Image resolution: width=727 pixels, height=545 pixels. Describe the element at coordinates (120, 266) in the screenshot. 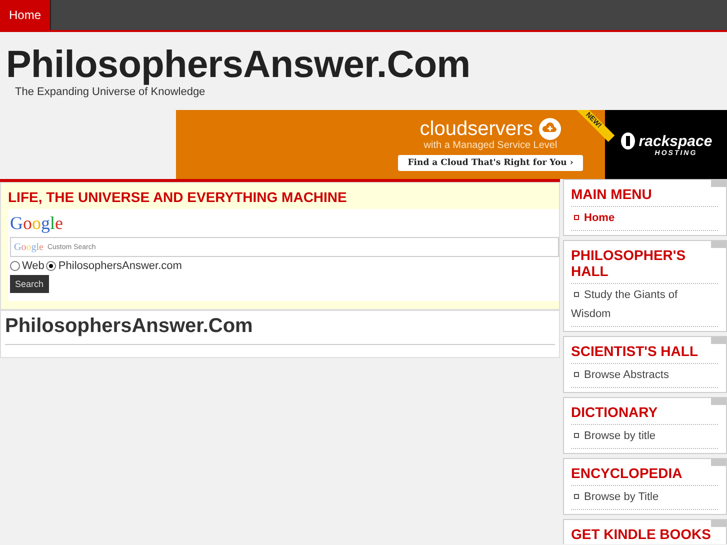

I see `radio-label: PhilosophersAnswer.com` at that location.